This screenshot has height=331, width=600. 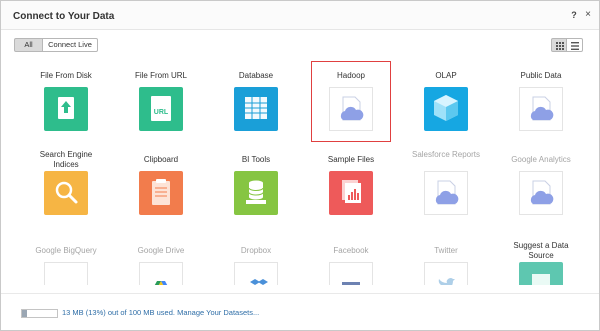 I want to click on source-tile-facebook: Facebook f, so click(x=351, y=265).